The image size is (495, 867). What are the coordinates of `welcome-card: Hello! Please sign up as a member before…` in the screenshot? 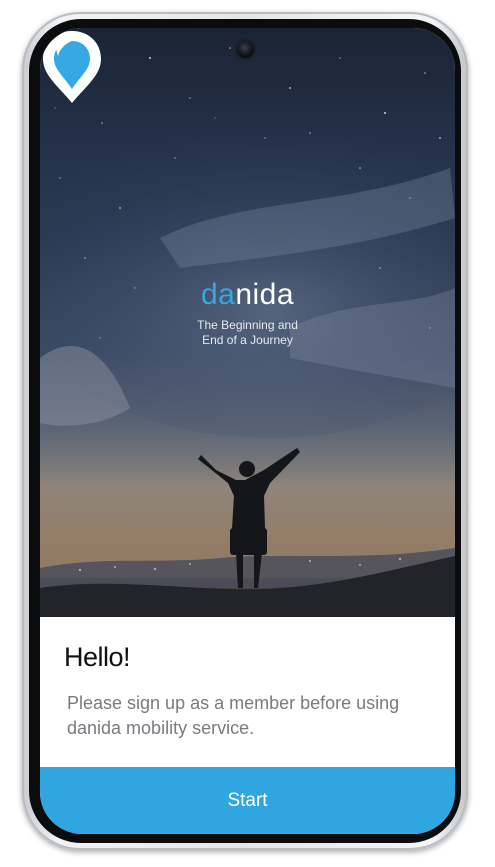 It's located at (247, 692).